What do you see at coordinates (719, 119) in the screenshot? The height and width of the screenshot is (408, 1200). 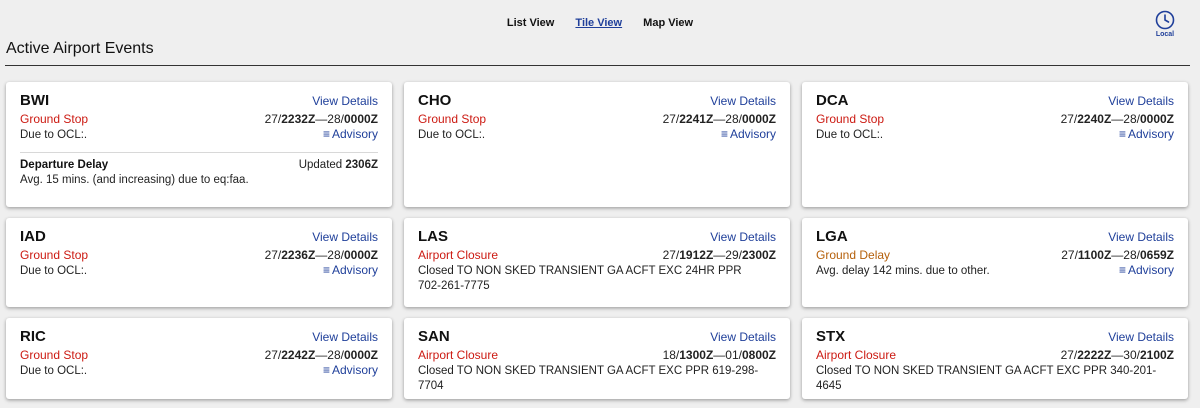 I see `event-time: 27/2241Z—28/0000Z` at bounding box center [719, 119].